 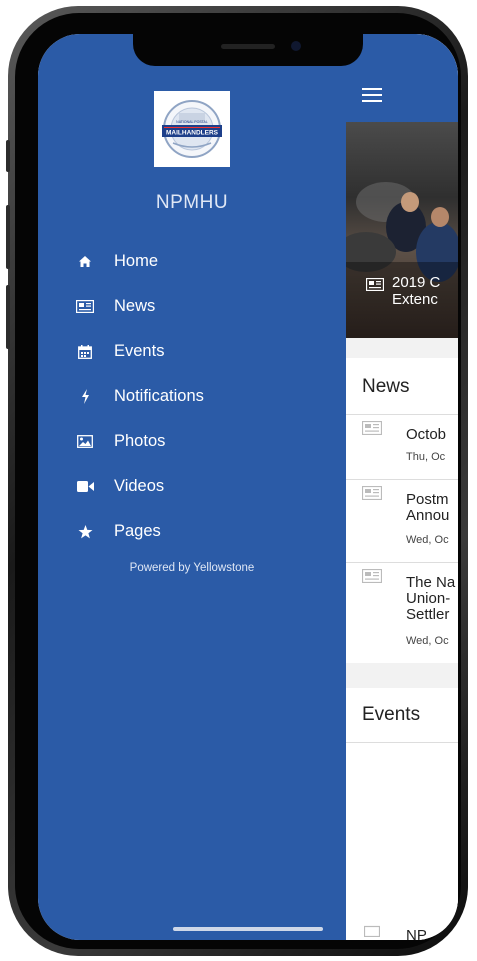 I want to click on hero-caption: 2019 C Extenc, so click(x=416, y=291).